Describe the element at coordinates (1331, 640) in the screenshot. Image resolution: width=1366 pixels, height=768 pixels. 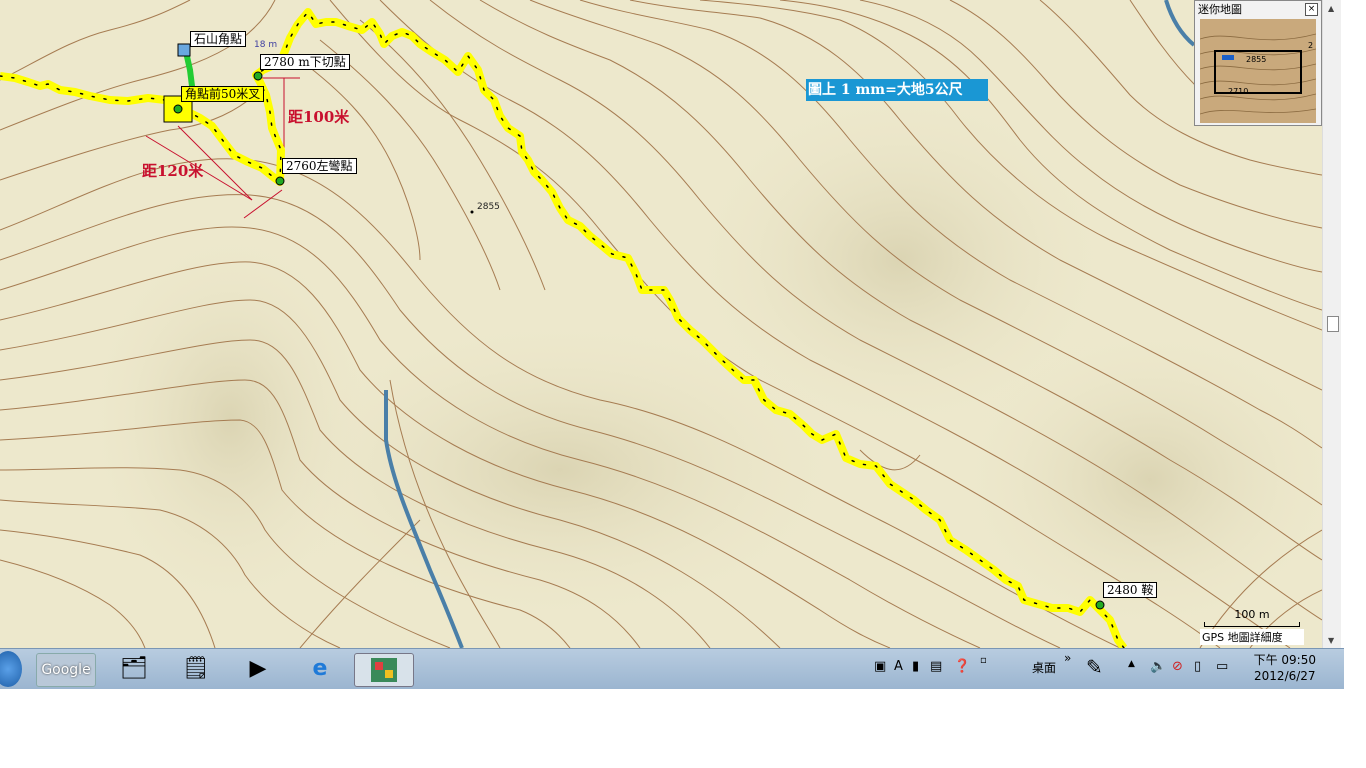
I see `scroll-down-icon: ▼` at that location.